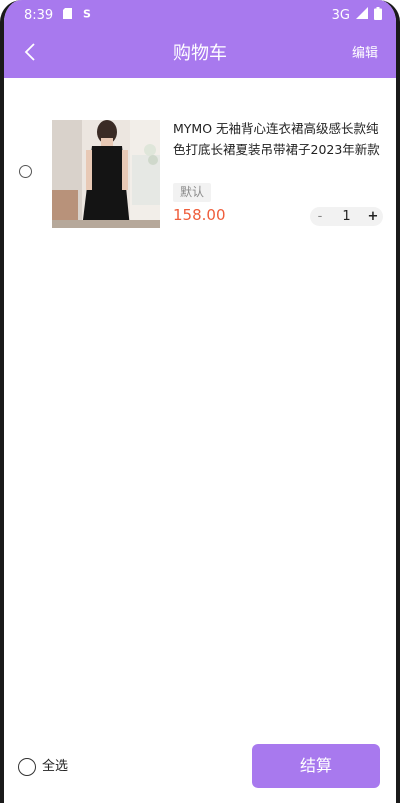  I want to click on svg-text: S, so click(87, 14).